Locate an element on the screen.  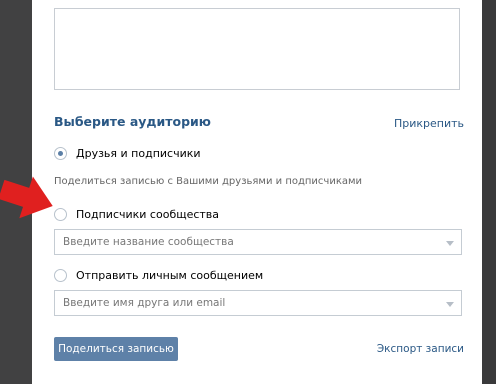
radio-friends-followers is located at coordinates (60, 153).